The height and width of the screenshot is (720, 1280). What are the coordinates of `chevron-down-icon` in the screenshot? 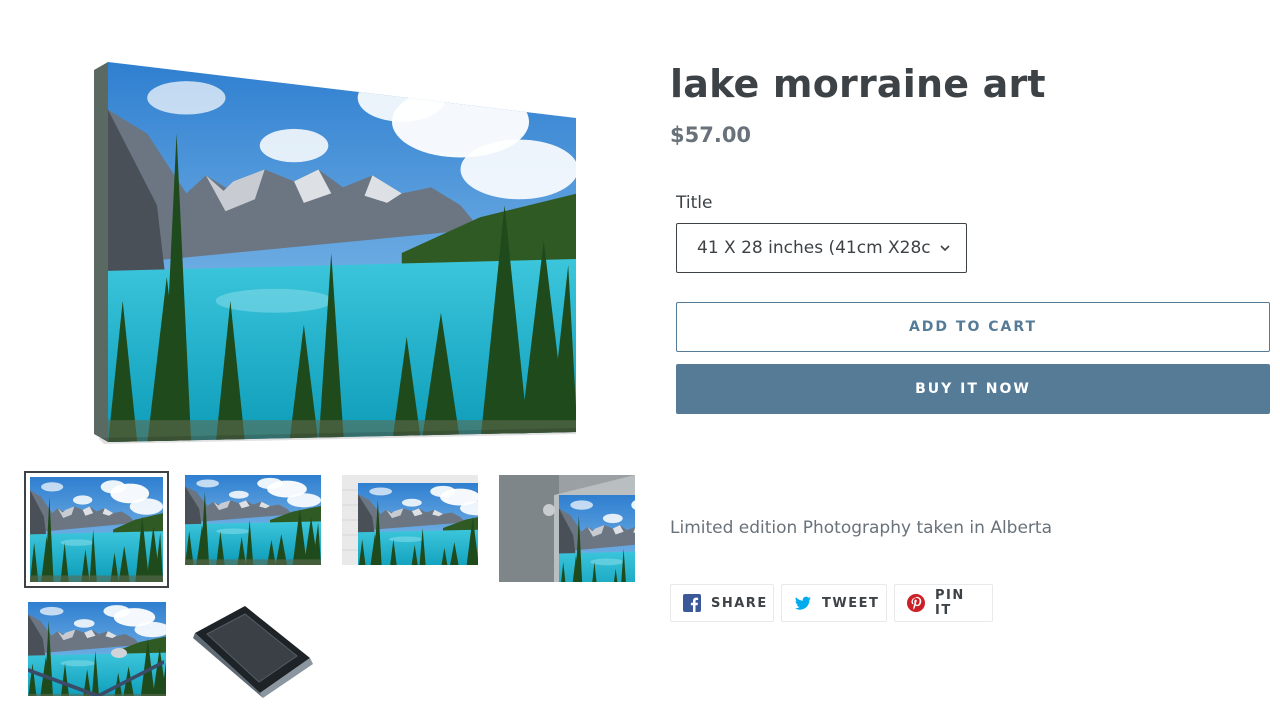 It's located at (945, 248).